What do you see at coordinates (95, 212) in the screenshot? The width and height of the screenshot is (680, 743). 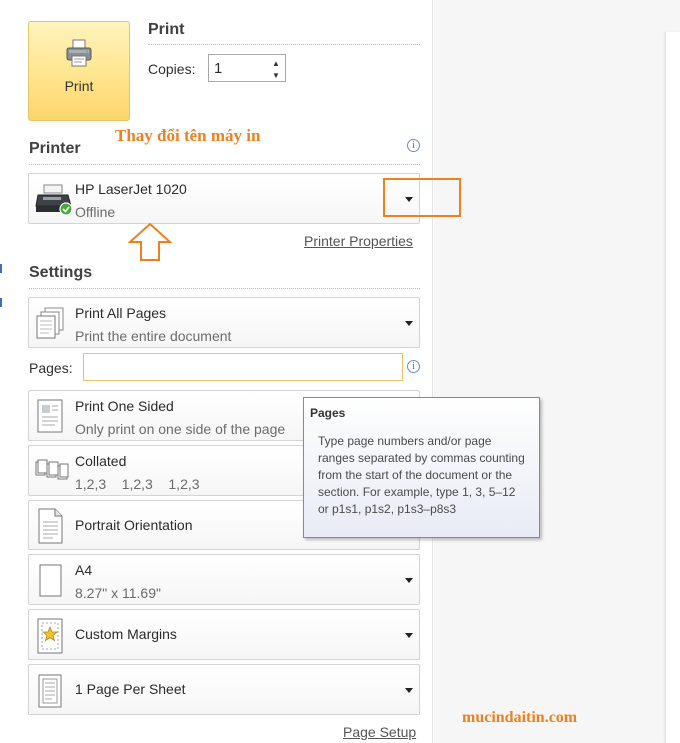 I see `printer-status: Offline` at bounding box center [95, 212].